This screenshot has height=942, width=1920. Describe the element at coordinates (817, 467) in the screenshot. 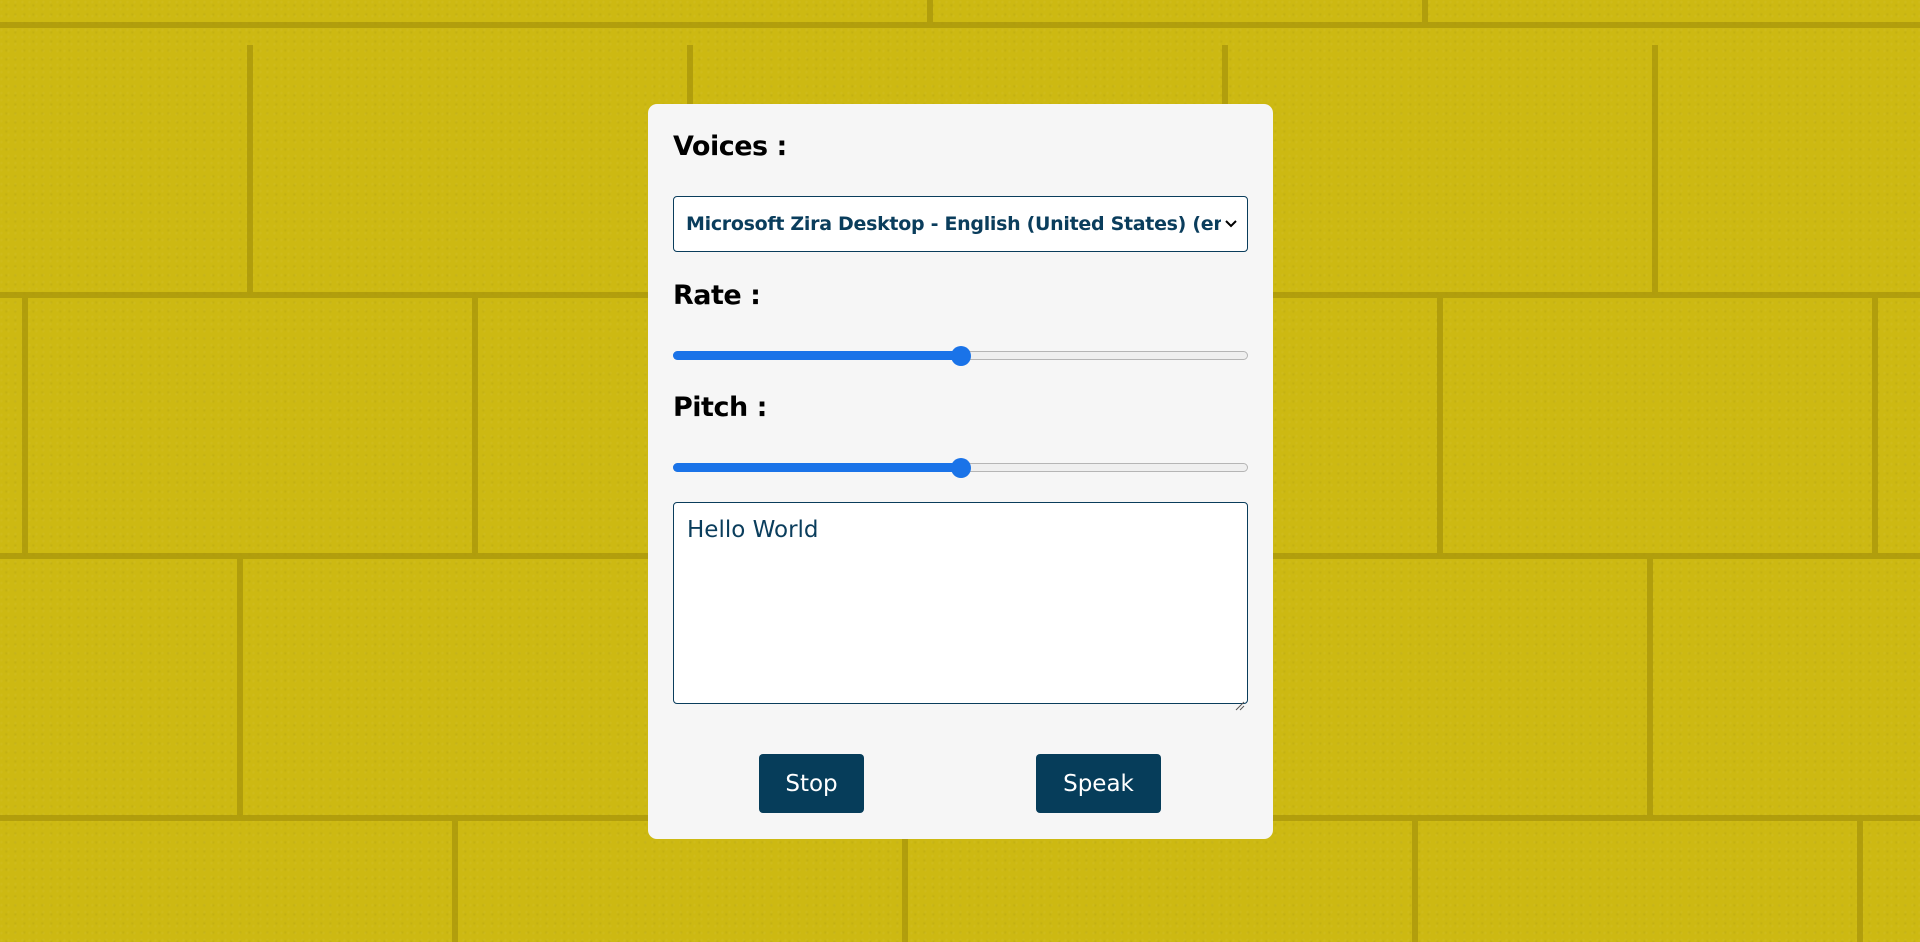

I see `pitch-slider-fill` at that location.